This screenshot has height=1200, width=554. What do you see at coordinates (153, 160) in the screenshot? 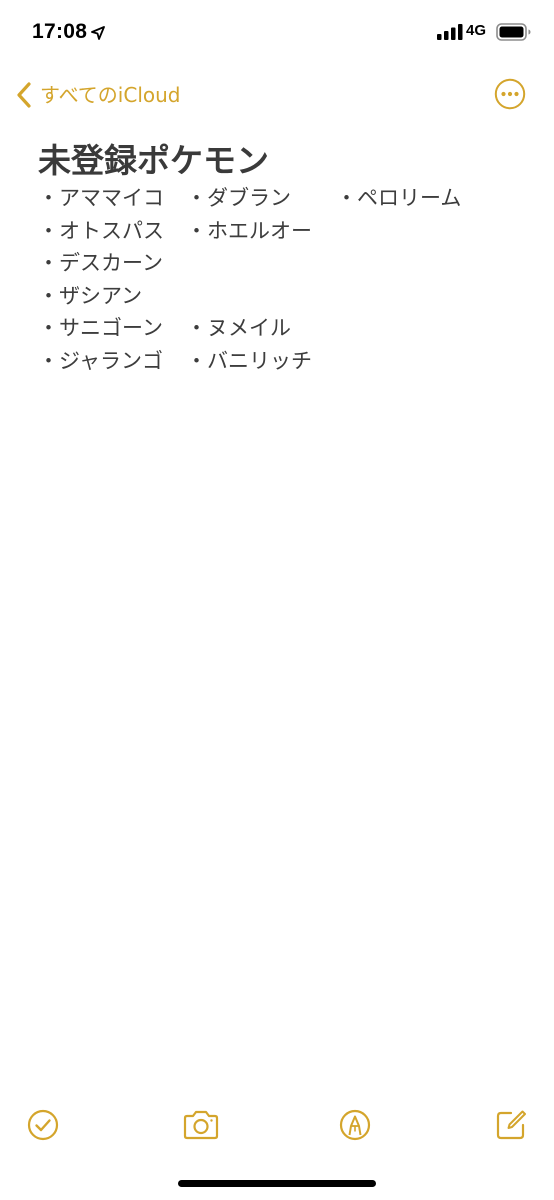
I see `note-title: 未登録ポケモン` at bounding box center [153, 160].